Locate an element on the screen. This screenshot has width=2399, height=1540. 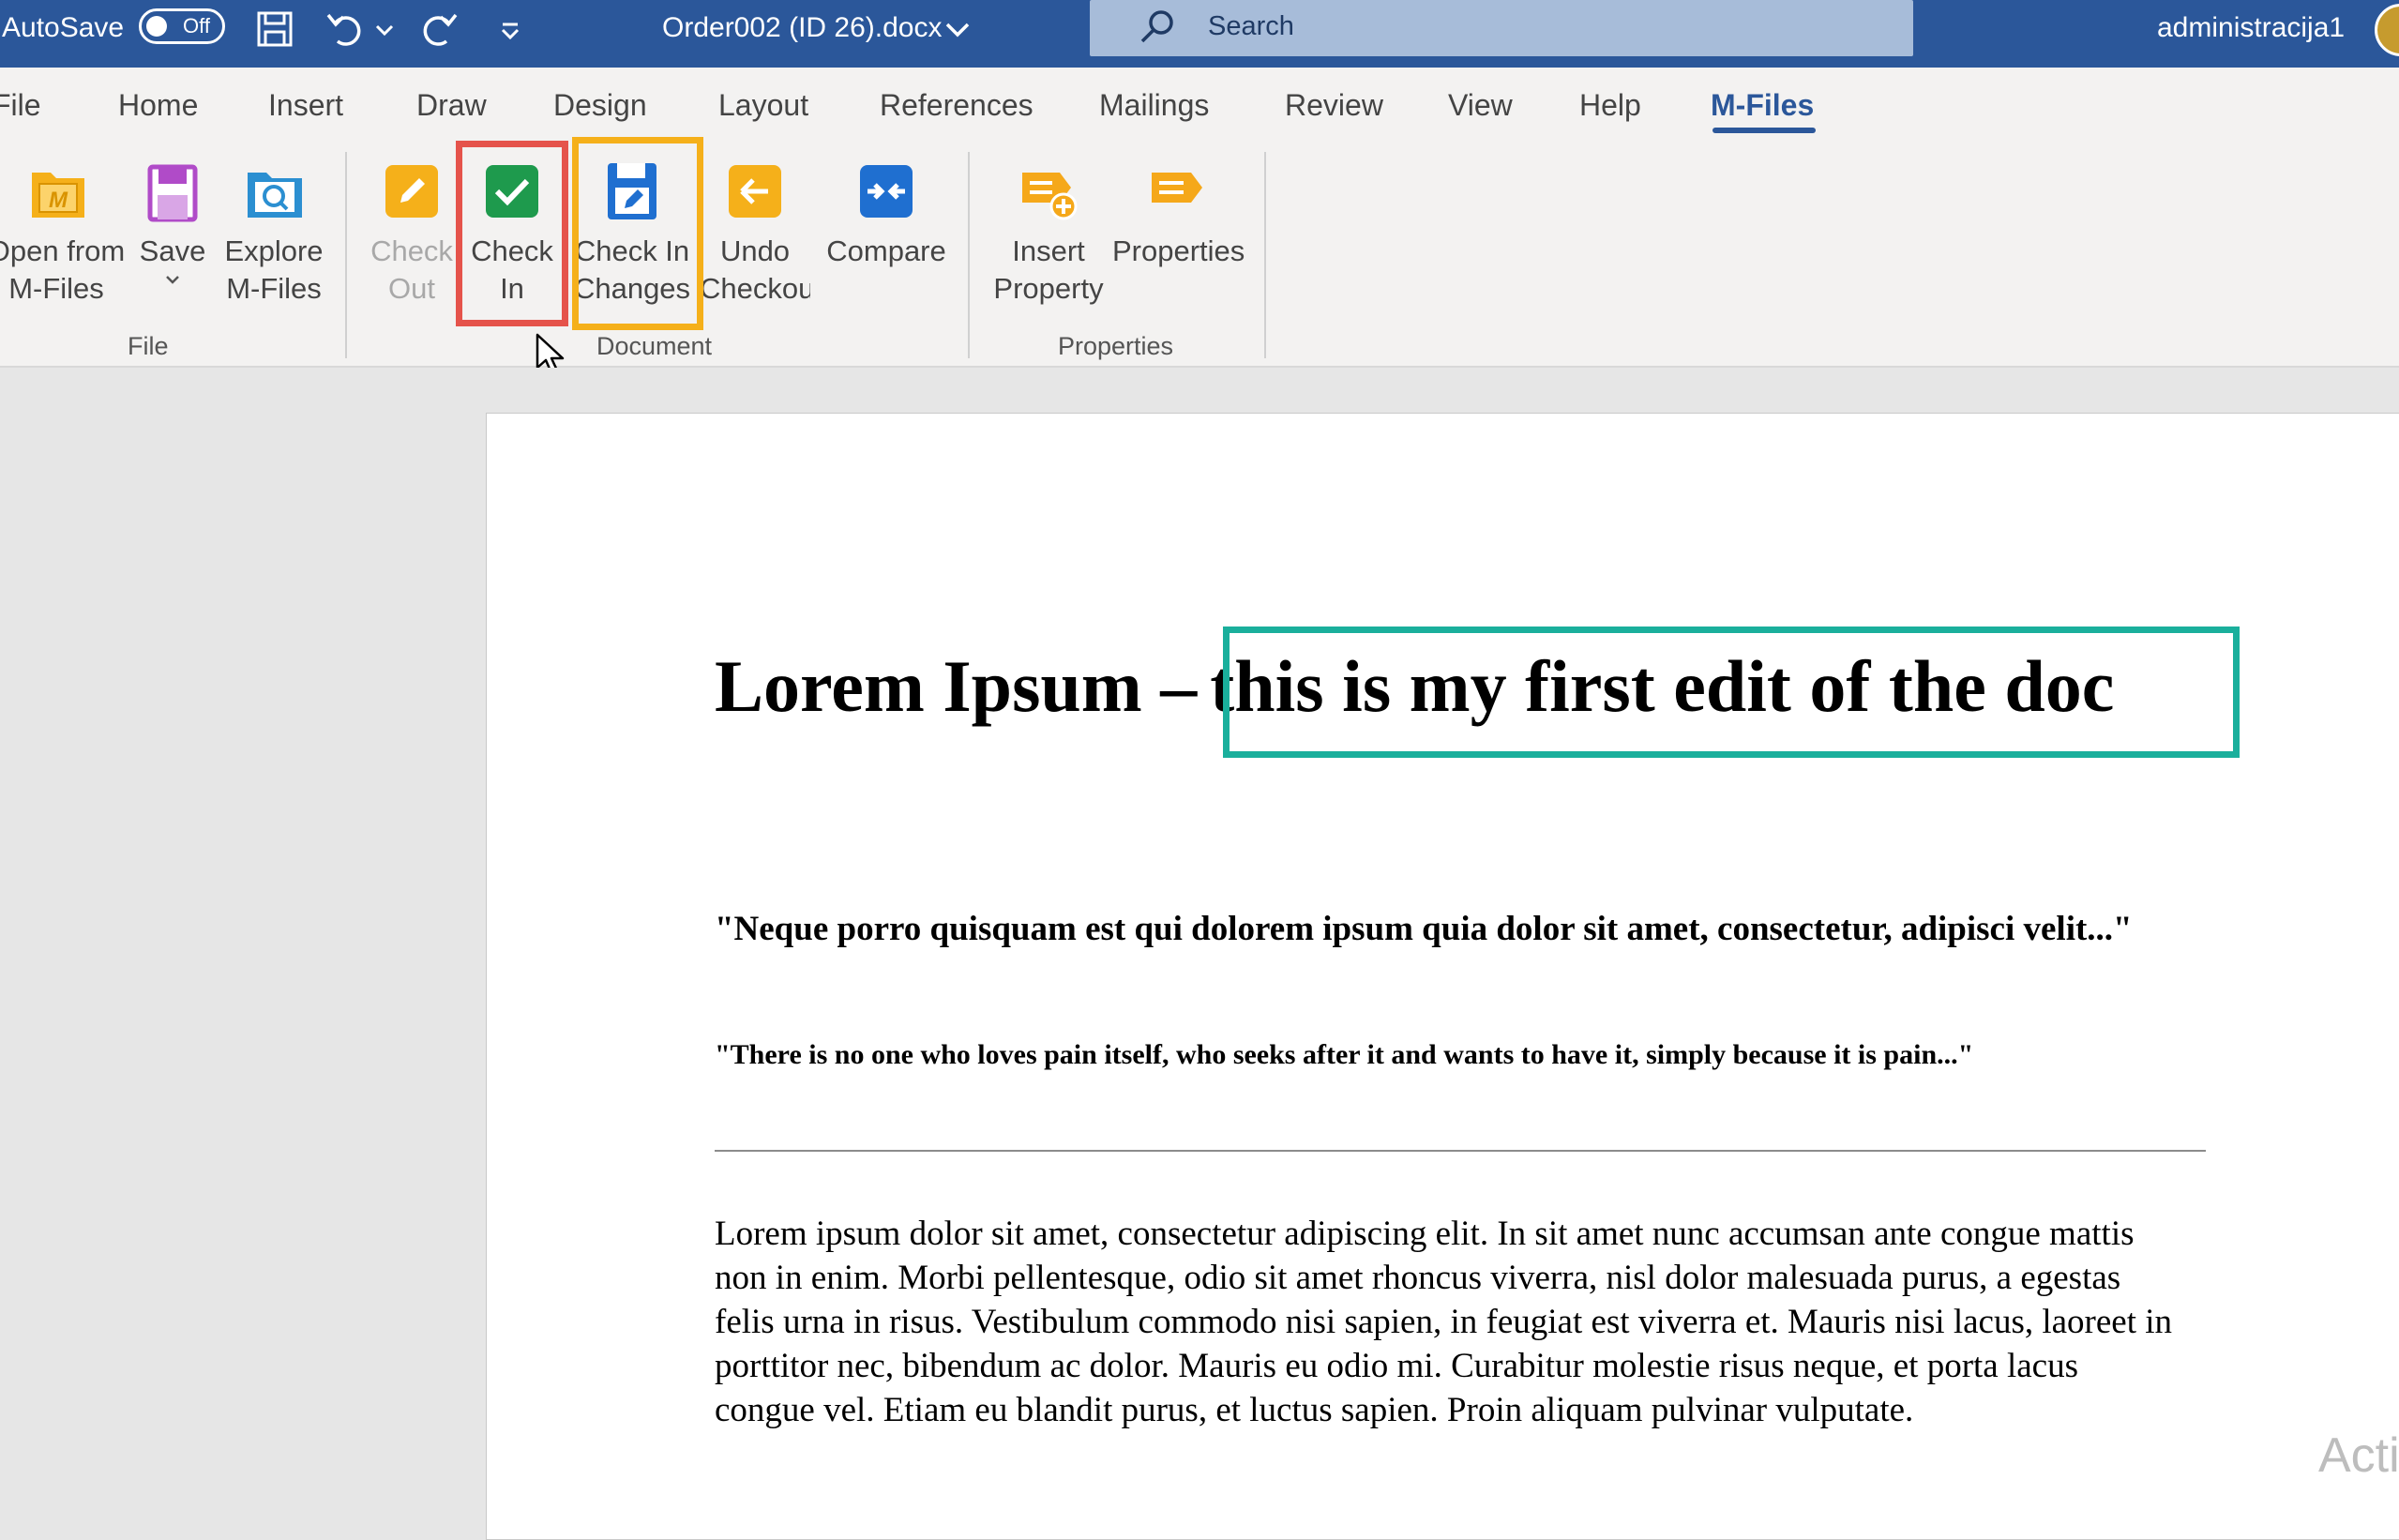
save-dropdown-icon is located at coordinates (173, 279).